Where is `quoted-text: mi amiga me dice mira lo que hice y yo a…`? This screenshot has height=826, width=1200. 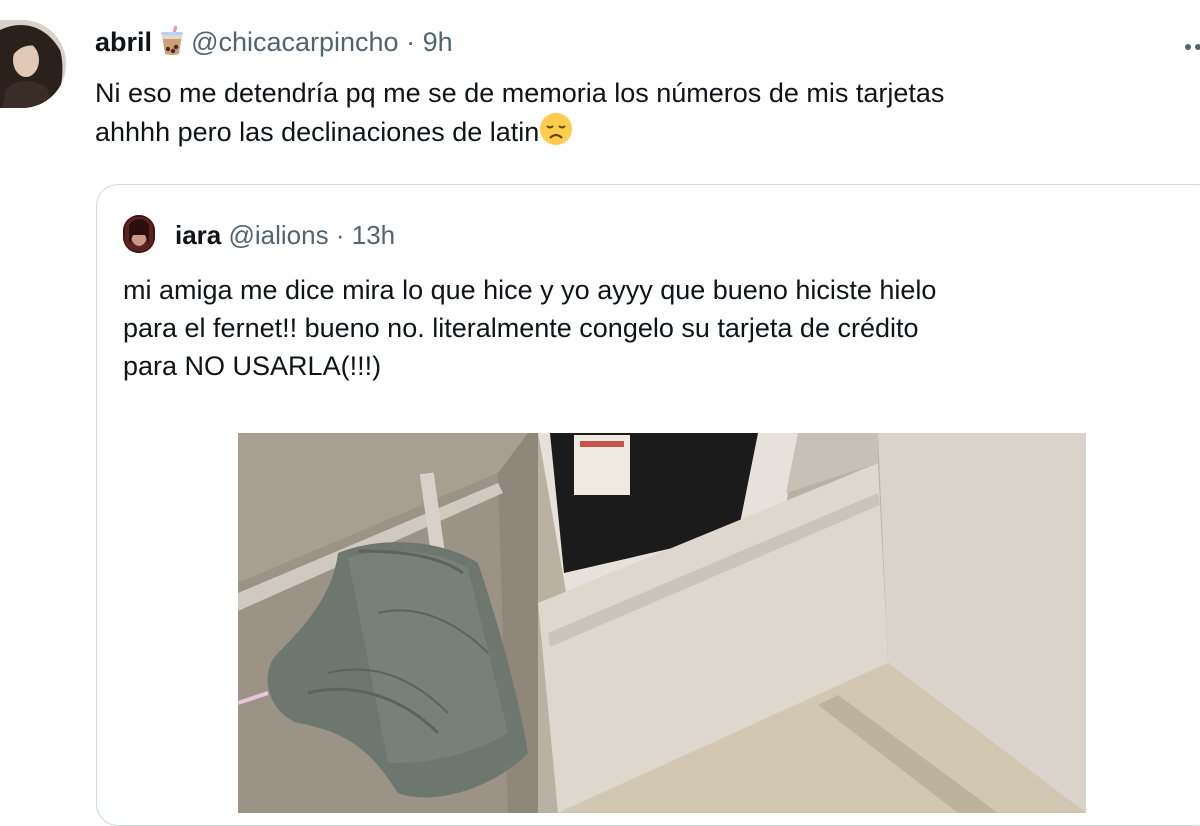
quoted-text: mi amiga me dice mira lo que hice y yo a… is located at coordinates (653, 328).